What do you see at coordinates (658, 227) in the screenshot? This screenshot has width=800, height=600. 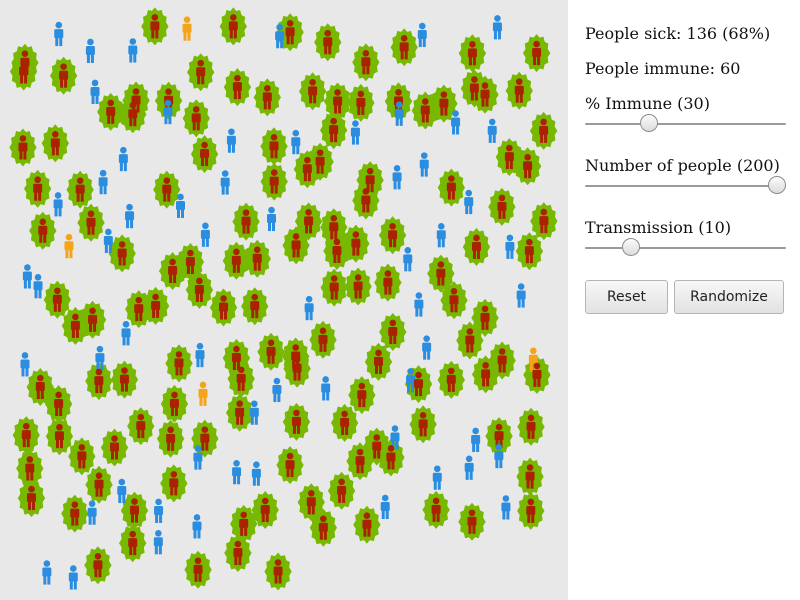 I see `transmission-slider-label: Transmission (10)` at bounding box center [658, 227].